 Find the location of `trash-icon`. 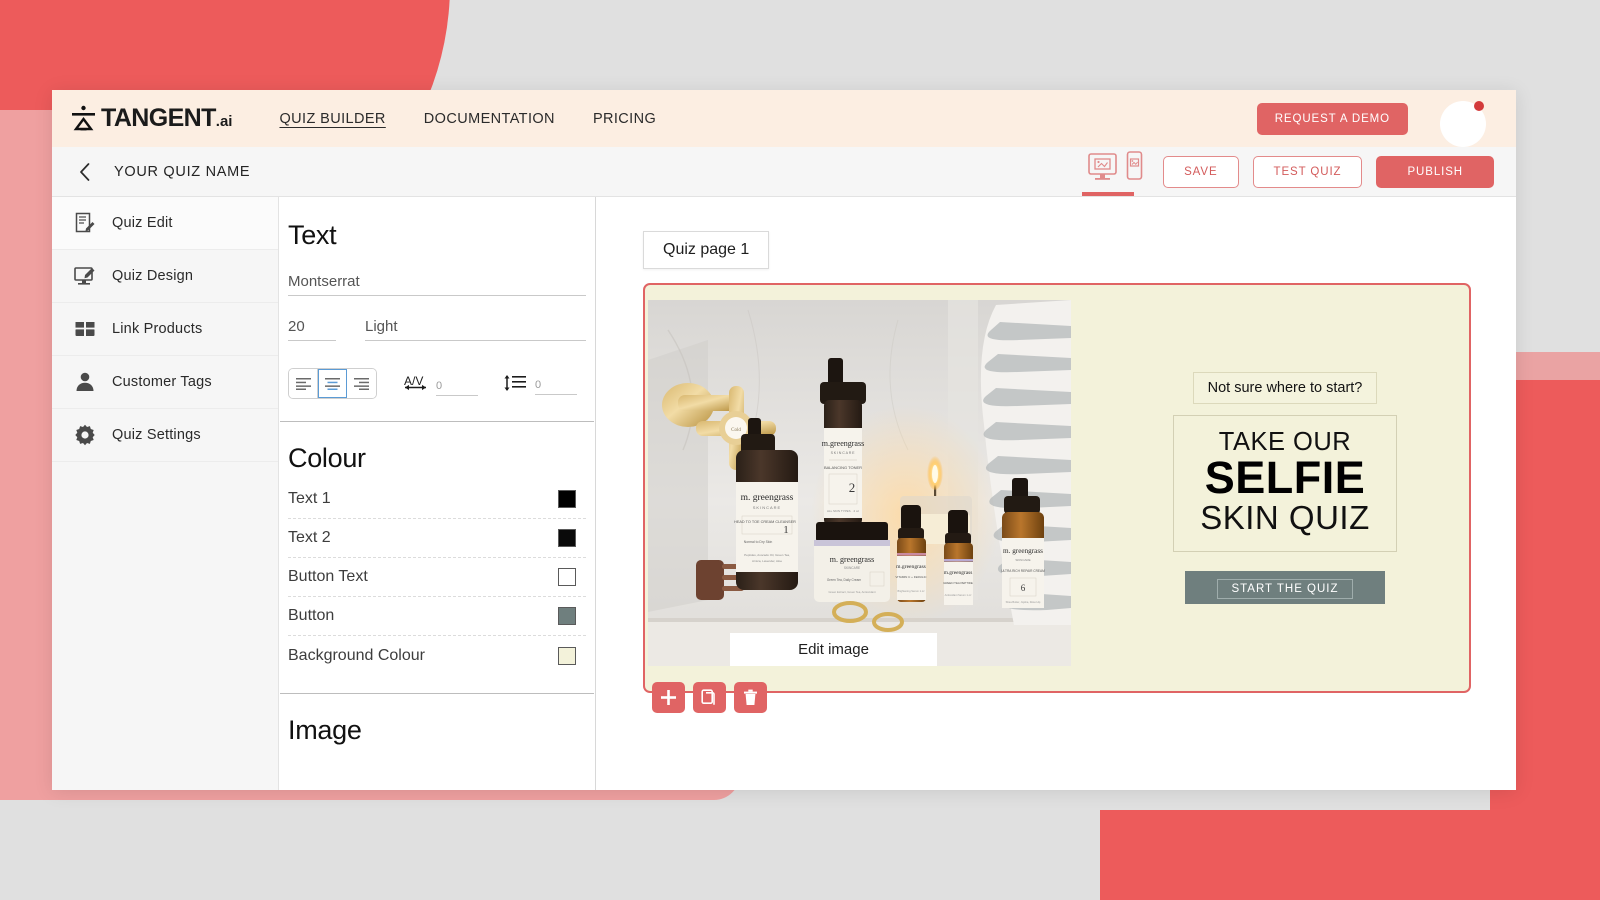

trash-icon is located at coordinates (750, 697).